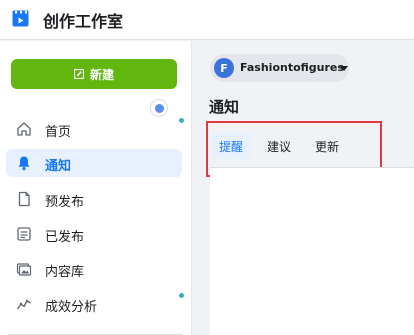 The height and width of the screenshot is (335, 414). What do you see at coordinates (327, 146) in the screenshot?
I see `tab-updates: 更新` at bounding box center [327, 146].